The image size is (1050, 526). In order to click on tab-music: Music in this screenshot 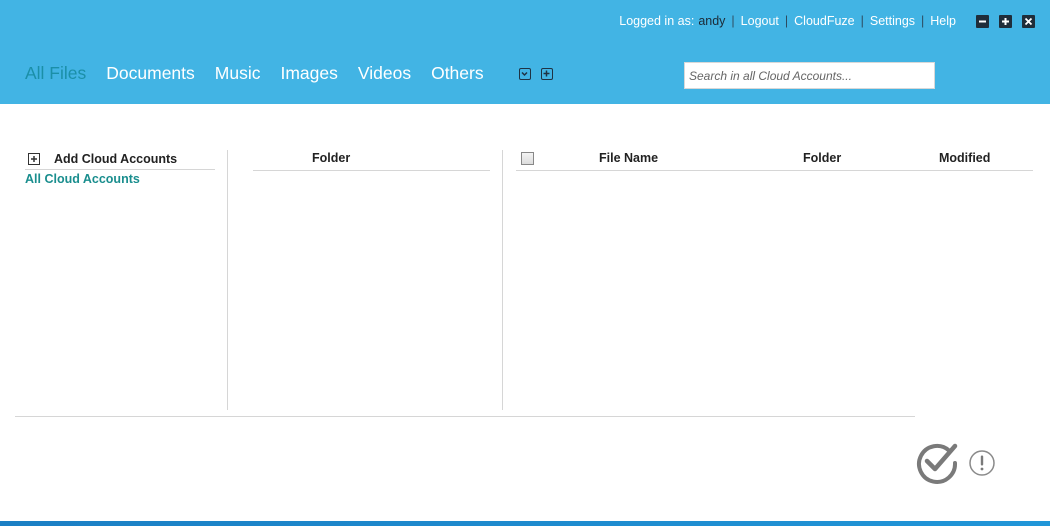, I will do `click(238, 73)`.